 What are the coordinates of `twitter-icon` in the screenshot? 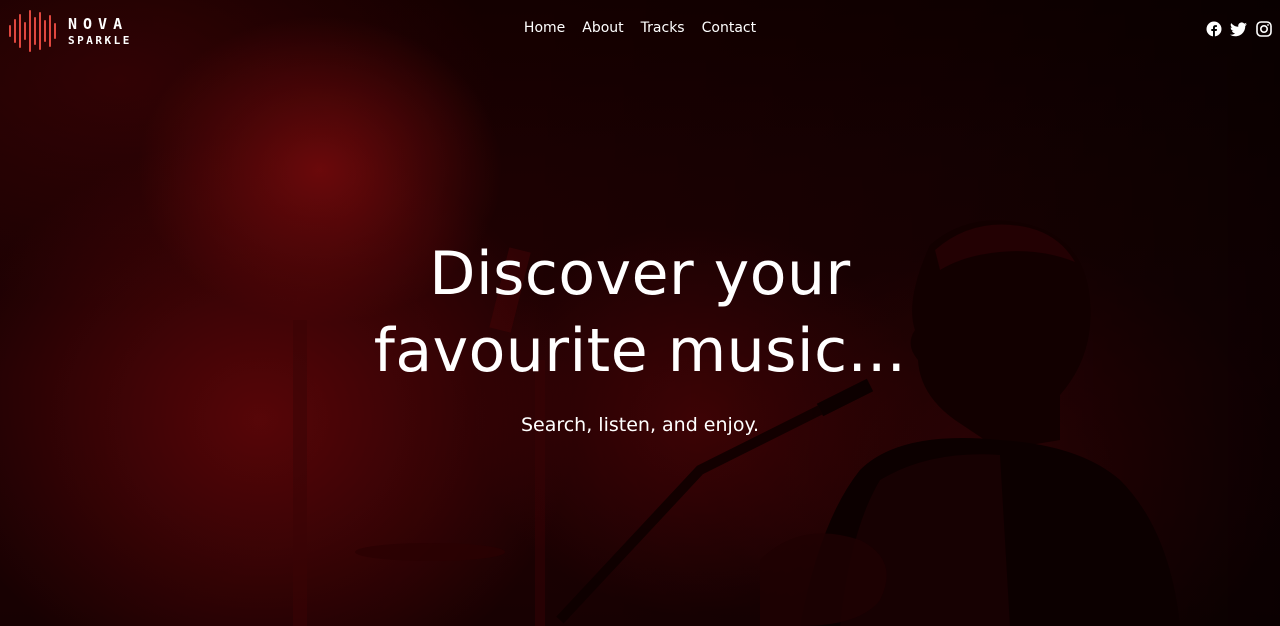 It's located at (1238, 29).